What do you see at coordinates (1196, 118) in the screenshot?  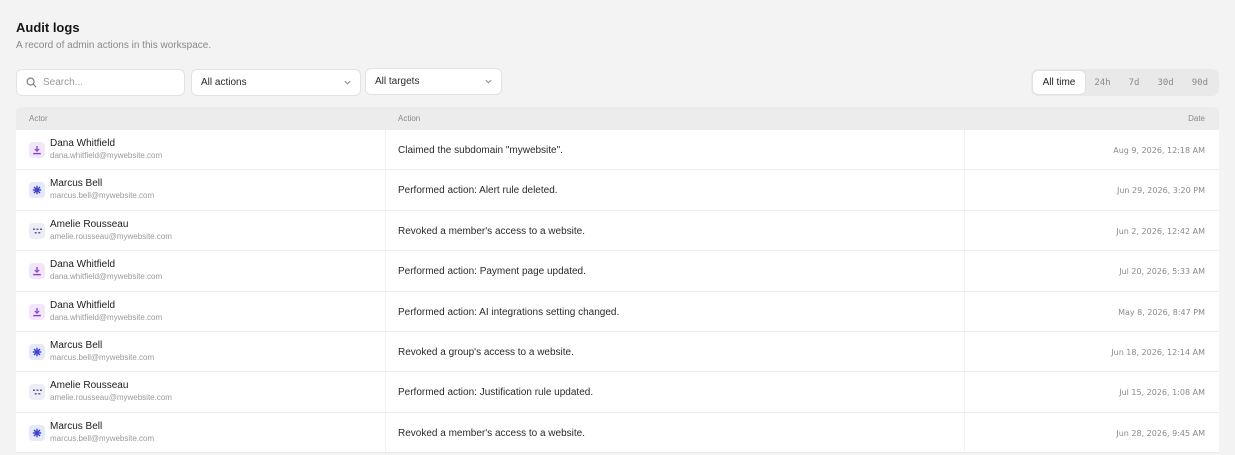 I see `column-header-date: Date` at bounding box center [1196, 118].